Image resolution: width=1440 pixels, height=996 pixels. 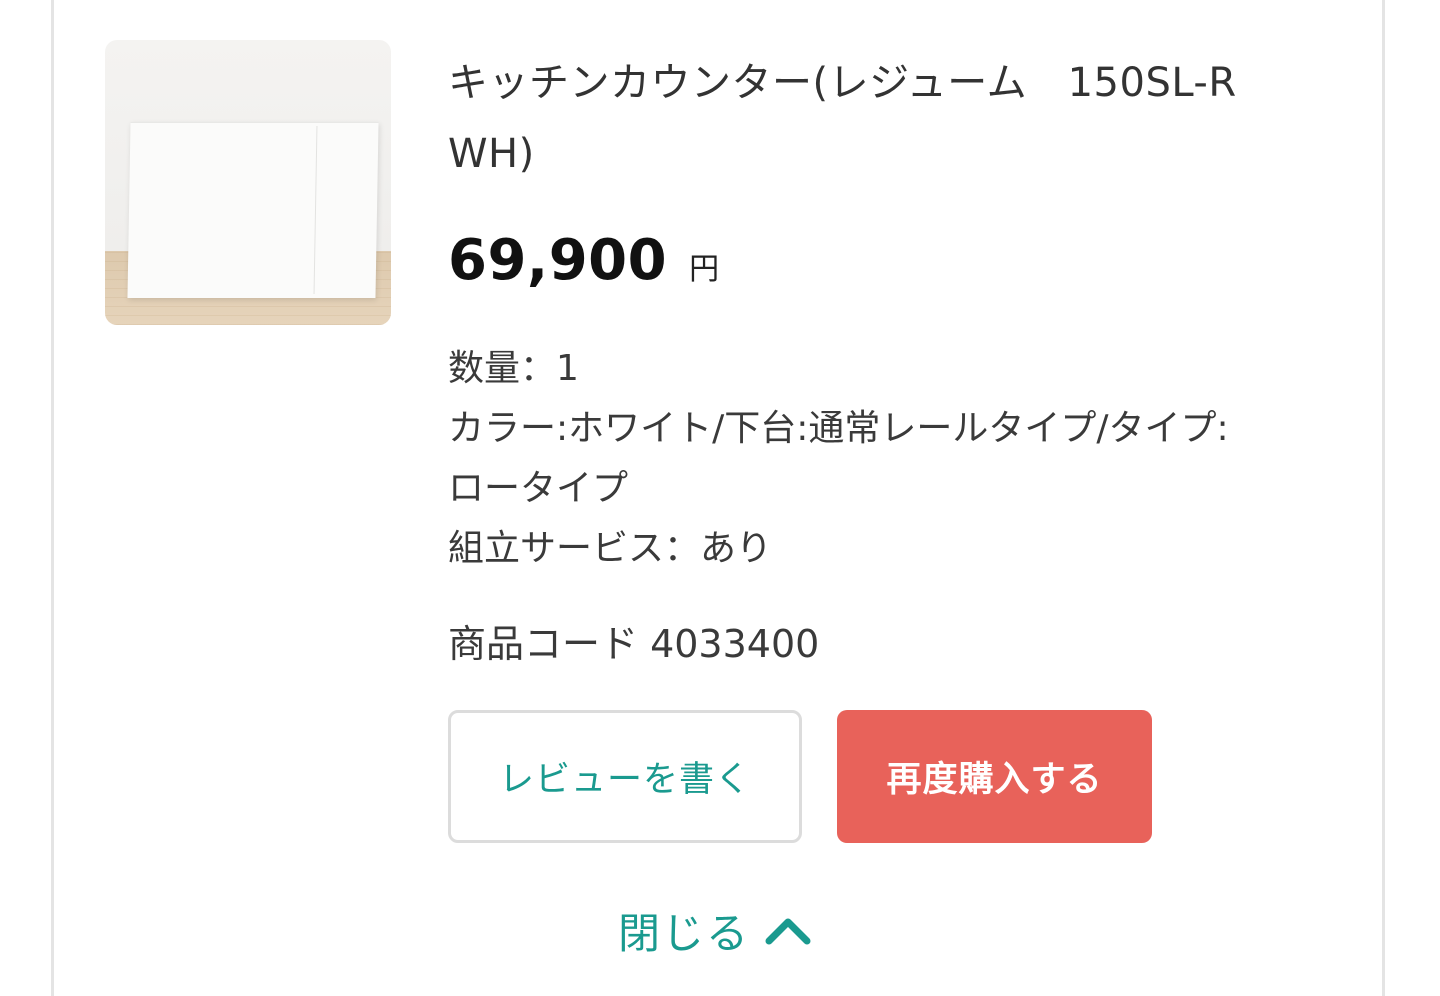 I want to click on options-text-line1: カラー:ホワイト/下台:通常レールタイプ/タイプ:, so click(x=838, y=428).